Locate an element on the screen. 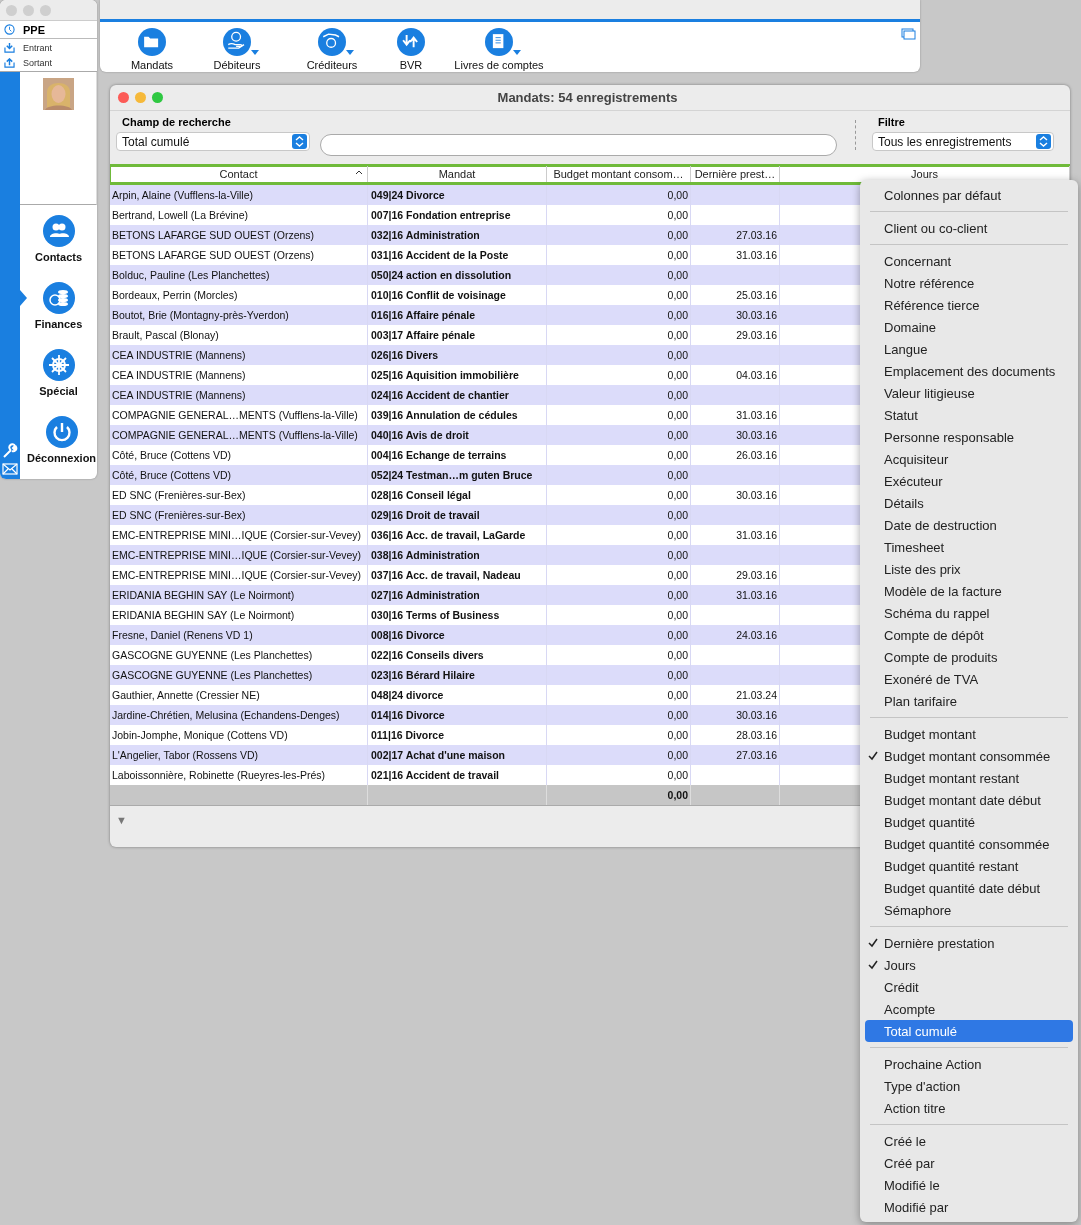 Image resolution: width=1081 pixels, height=1225 pixels. wrench-icon is located at coordinates (10, 451).